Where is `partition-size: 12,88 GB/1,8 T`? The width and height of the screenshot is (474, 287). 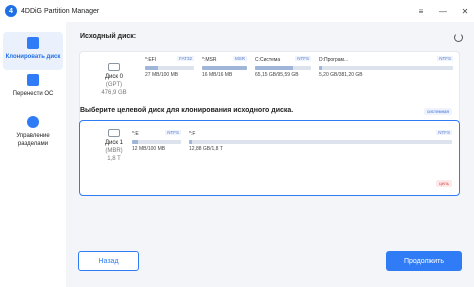 partition-size: 12,88 GB/1,8 T is located at coordinates (206, 149).